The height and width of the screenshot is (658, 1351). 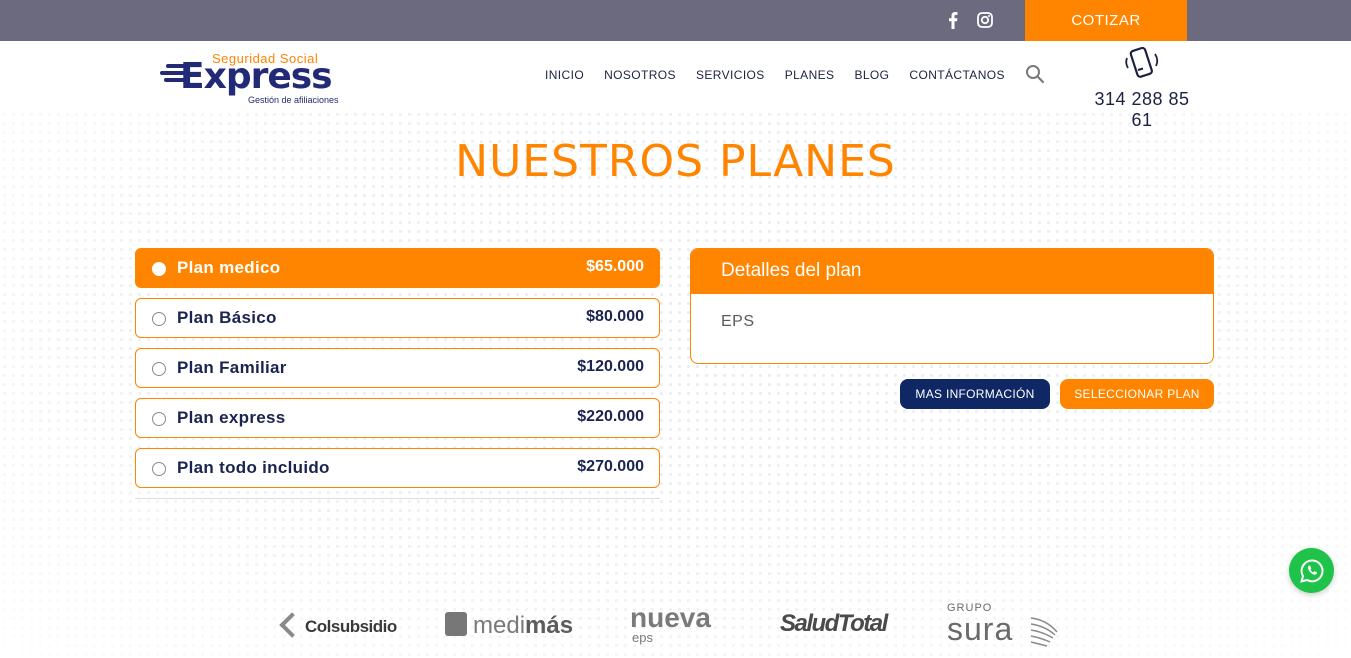 What do you see at coordinates (610, 416) in the screenshot?
I see `plan-price: $220.000` at bounding box center [610, 416].